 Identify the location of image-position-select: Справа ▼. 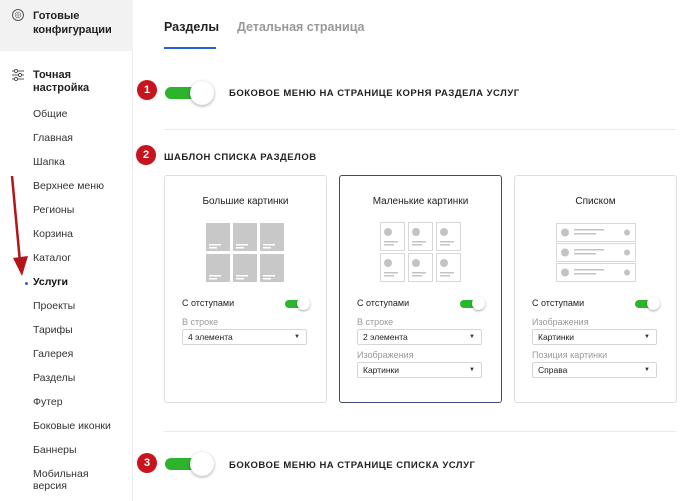
(594, 370).